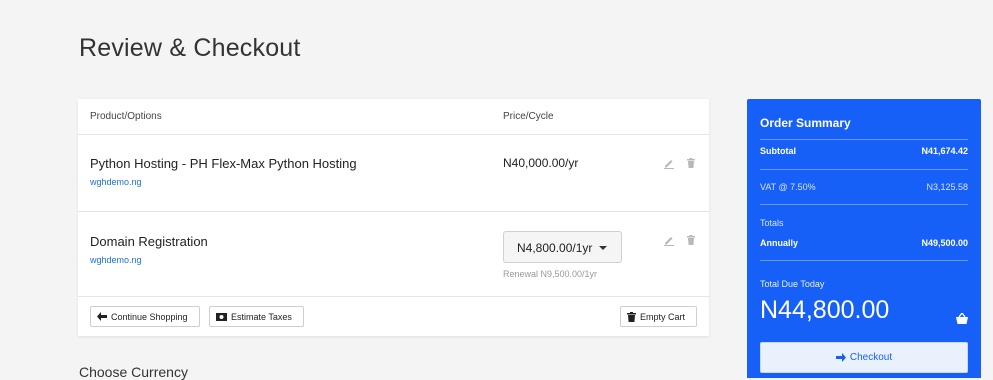 The image size is (993, 380). I want to click on continue-shopping-button: Continue Shopping, so click(145, 316).